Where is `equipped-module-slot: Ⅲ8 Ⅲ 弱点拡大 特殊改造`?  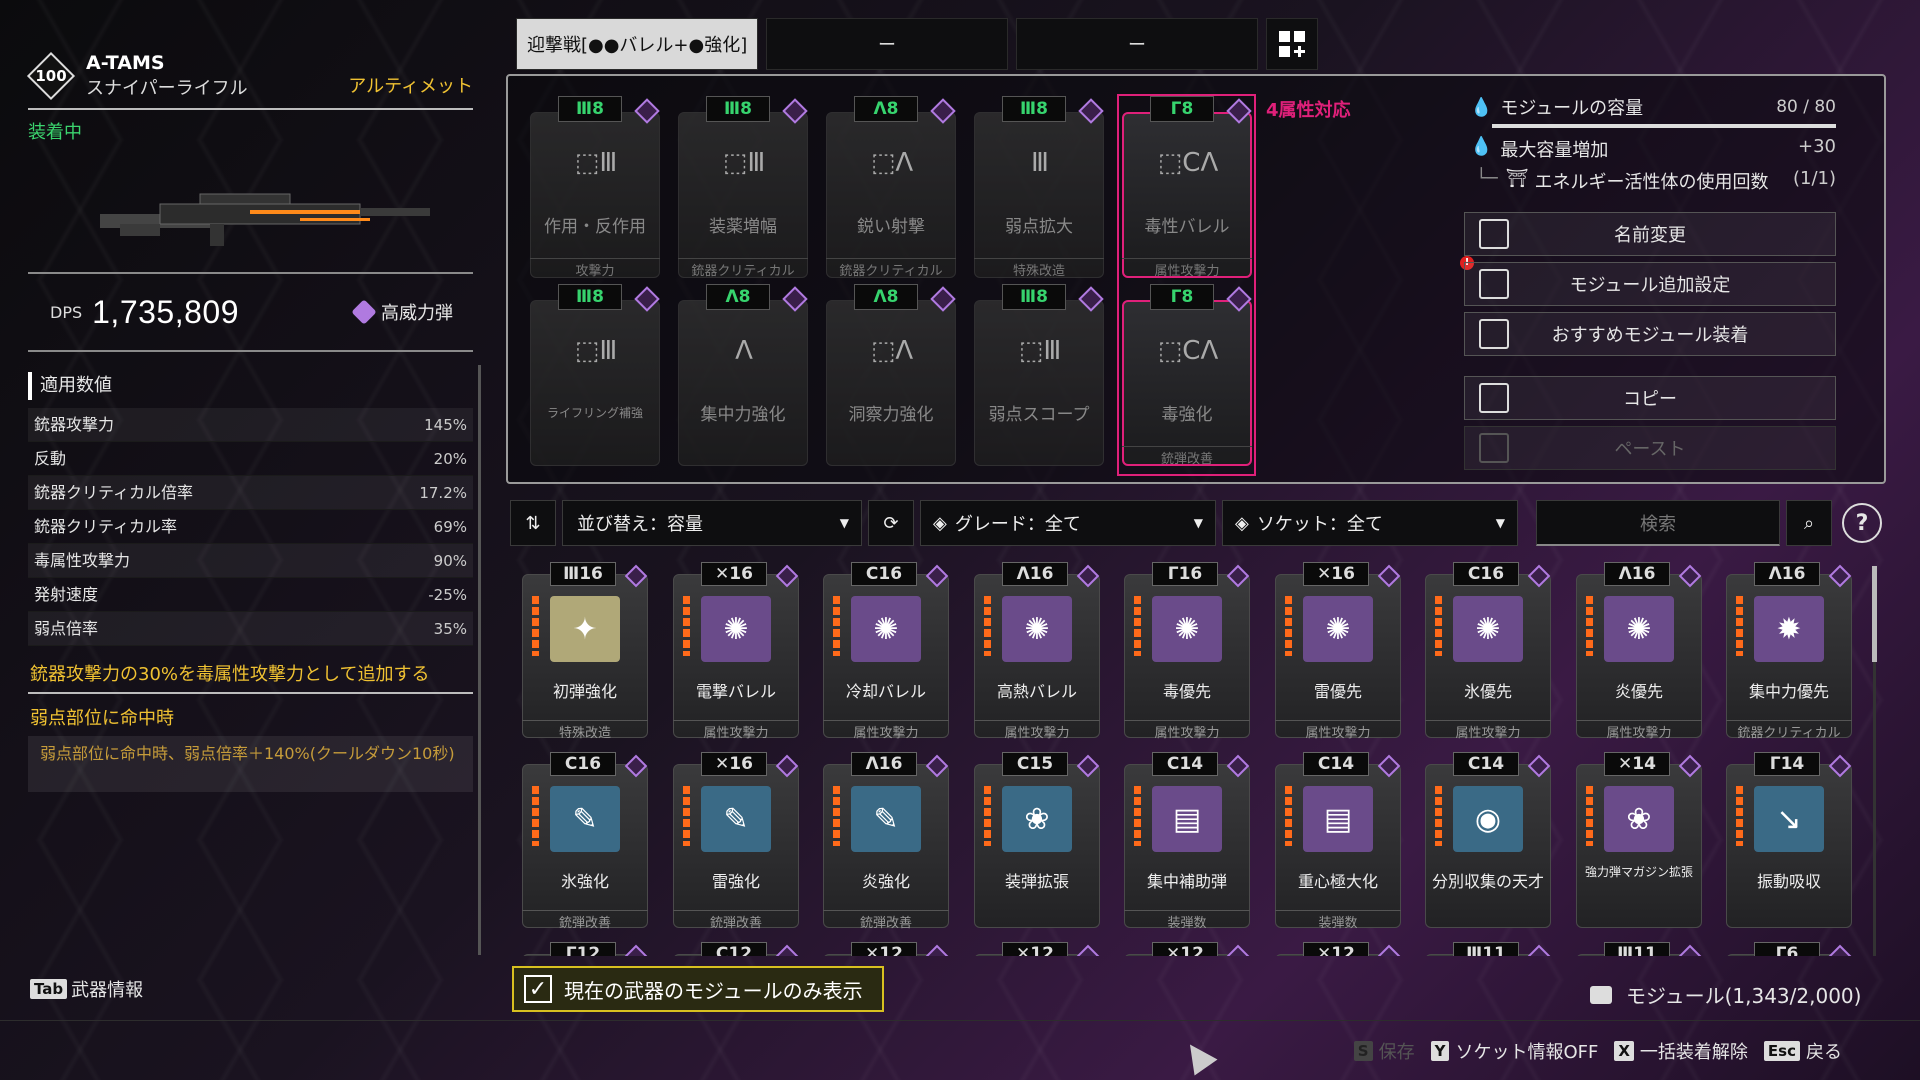 equipped-module-slot: Ⅲ8 Ⅲ 弱点拡大 特殊改造 is located at coordinates (1040, 188).